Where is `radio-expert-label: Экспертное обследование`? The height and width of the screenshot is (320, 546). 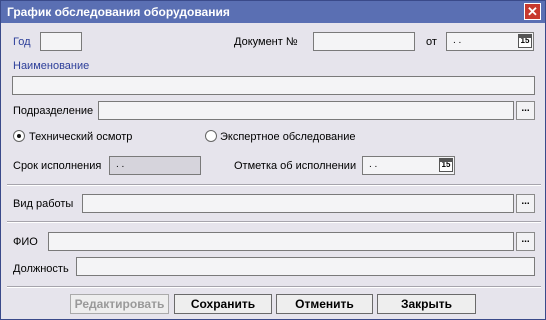 radio-expert-label: Экспертное обследование is located at coordinates (288, 137).